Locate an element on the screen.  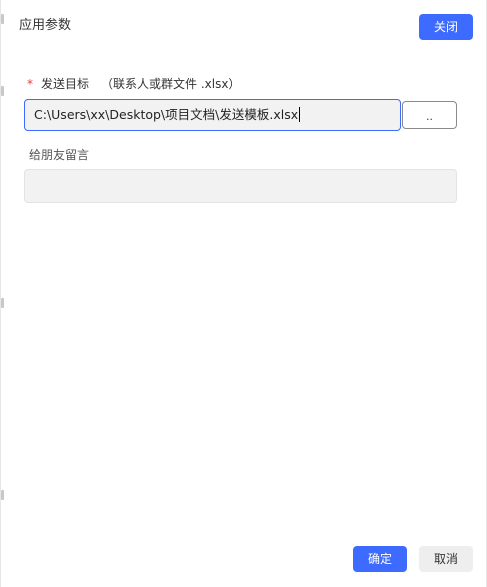
text-caret is located at coordinates (300, 114).